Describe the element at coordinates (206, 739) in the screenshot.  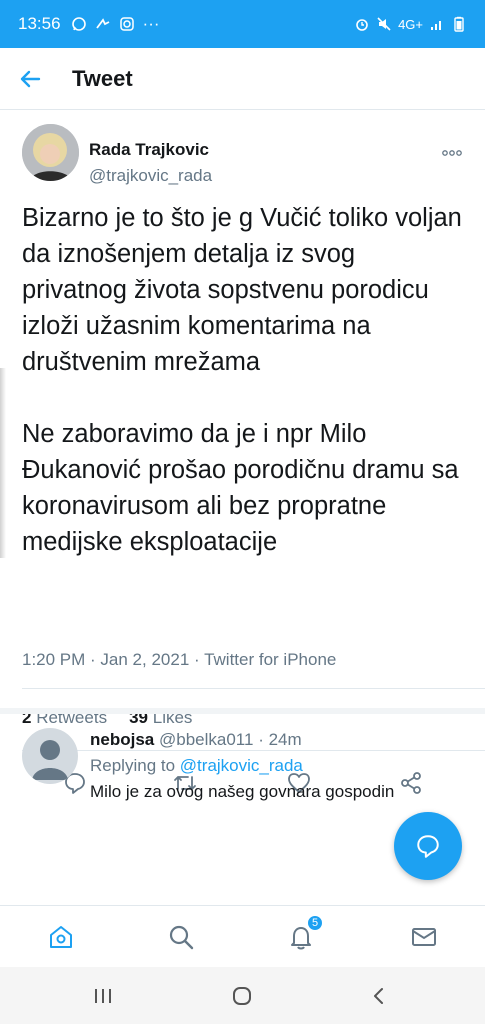
I see `reply-author-handle: @bbelka011` at that location.